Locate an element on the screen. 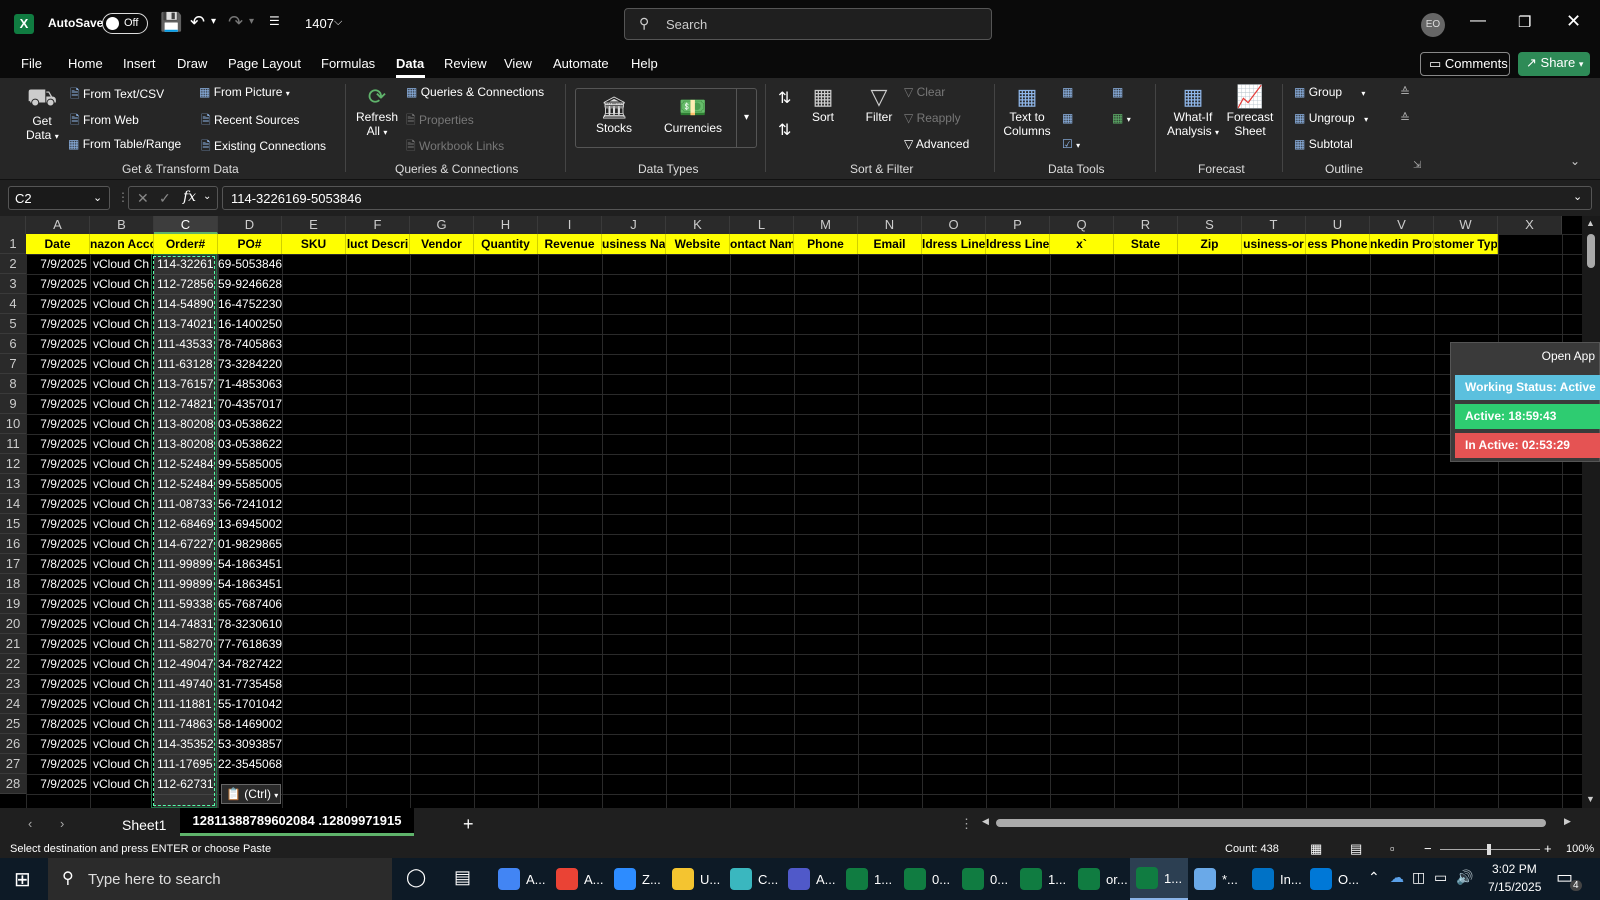 The height and width of the screenshot is (900, 1600). column-header-n: N is located at coordinates (890, 225).